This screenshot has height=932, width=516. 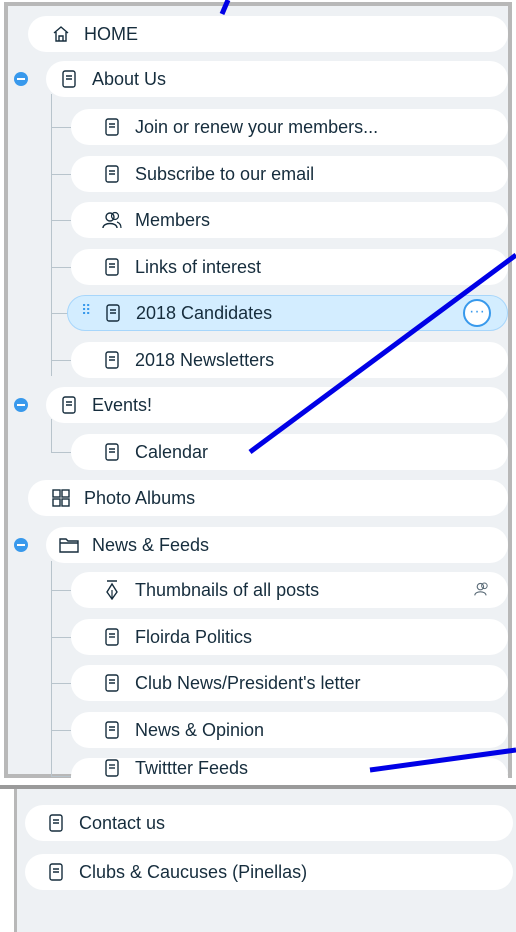 What do you see at coordinates (289, 730) in the screenshot?
I see `menu-item-news-opinion: News & Opinion` at bounding box center [289, 730].